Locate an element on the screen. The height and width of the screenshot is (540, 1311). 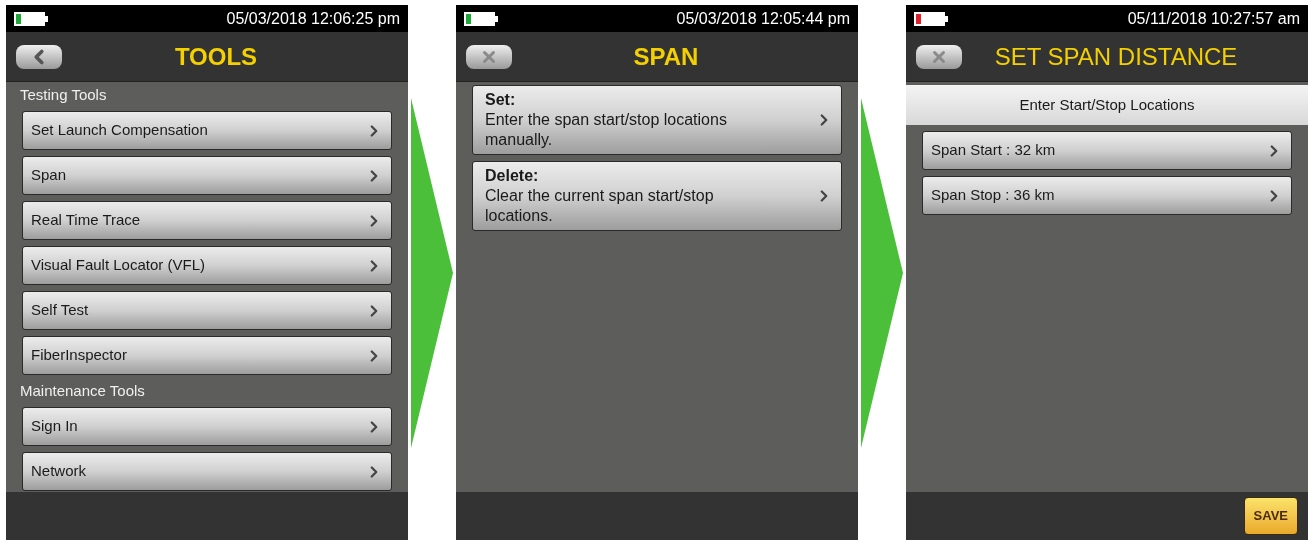
menu-item: Span Stop : 36 km is located at coordinates (1107, 195).